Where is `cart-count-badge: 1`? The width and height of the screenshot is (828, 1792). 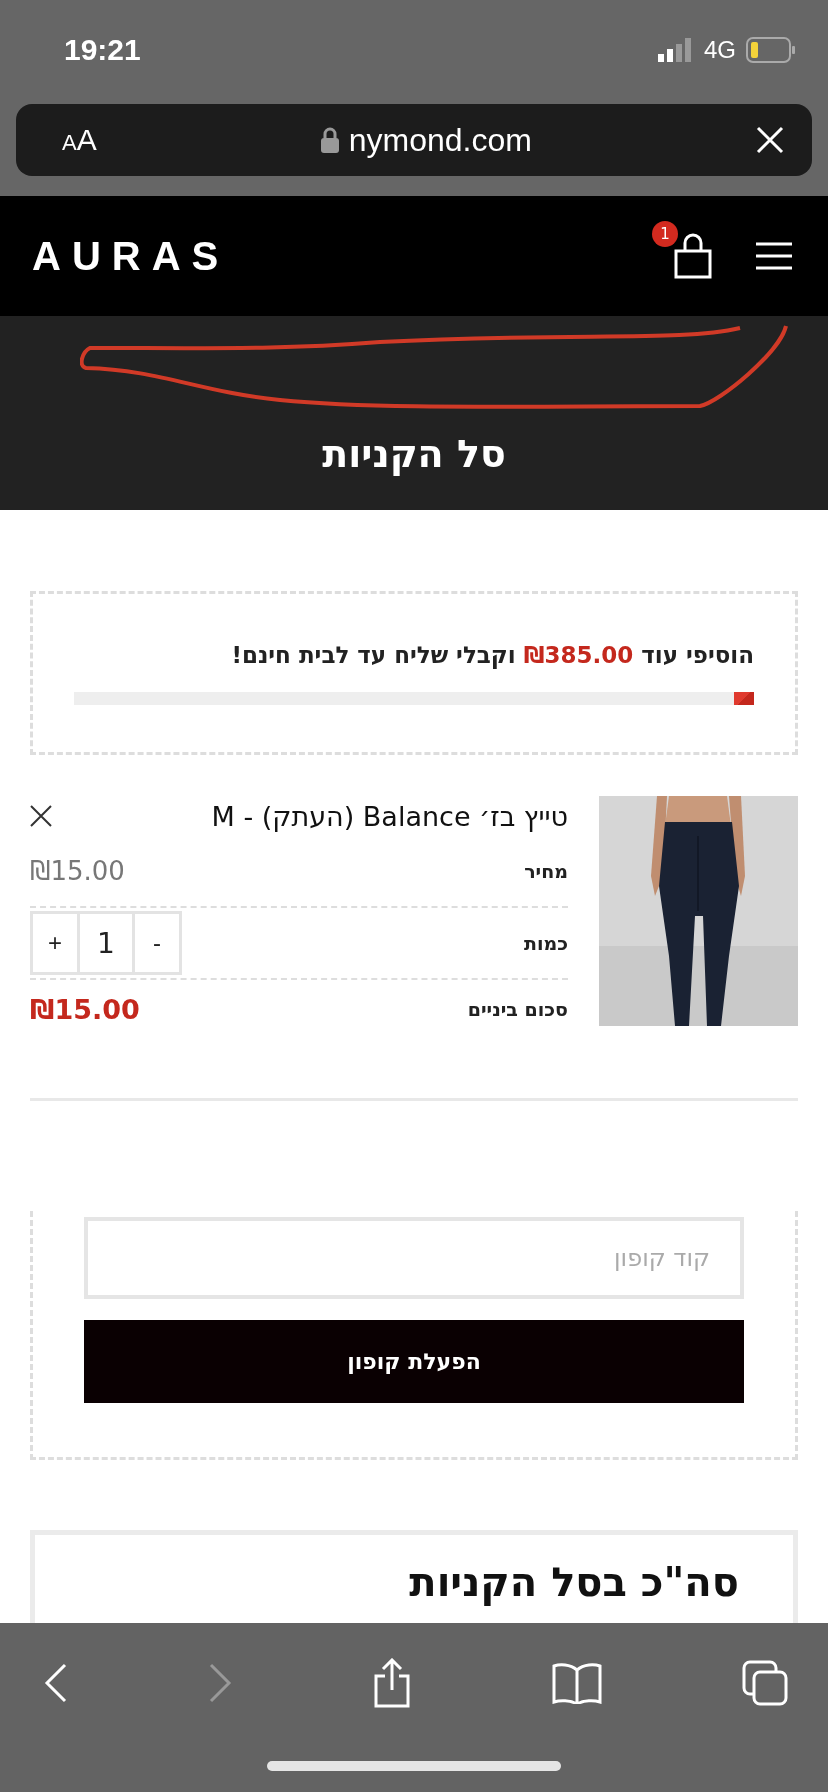 cart-count-badge: 1 is located at coordinates (665, 234).